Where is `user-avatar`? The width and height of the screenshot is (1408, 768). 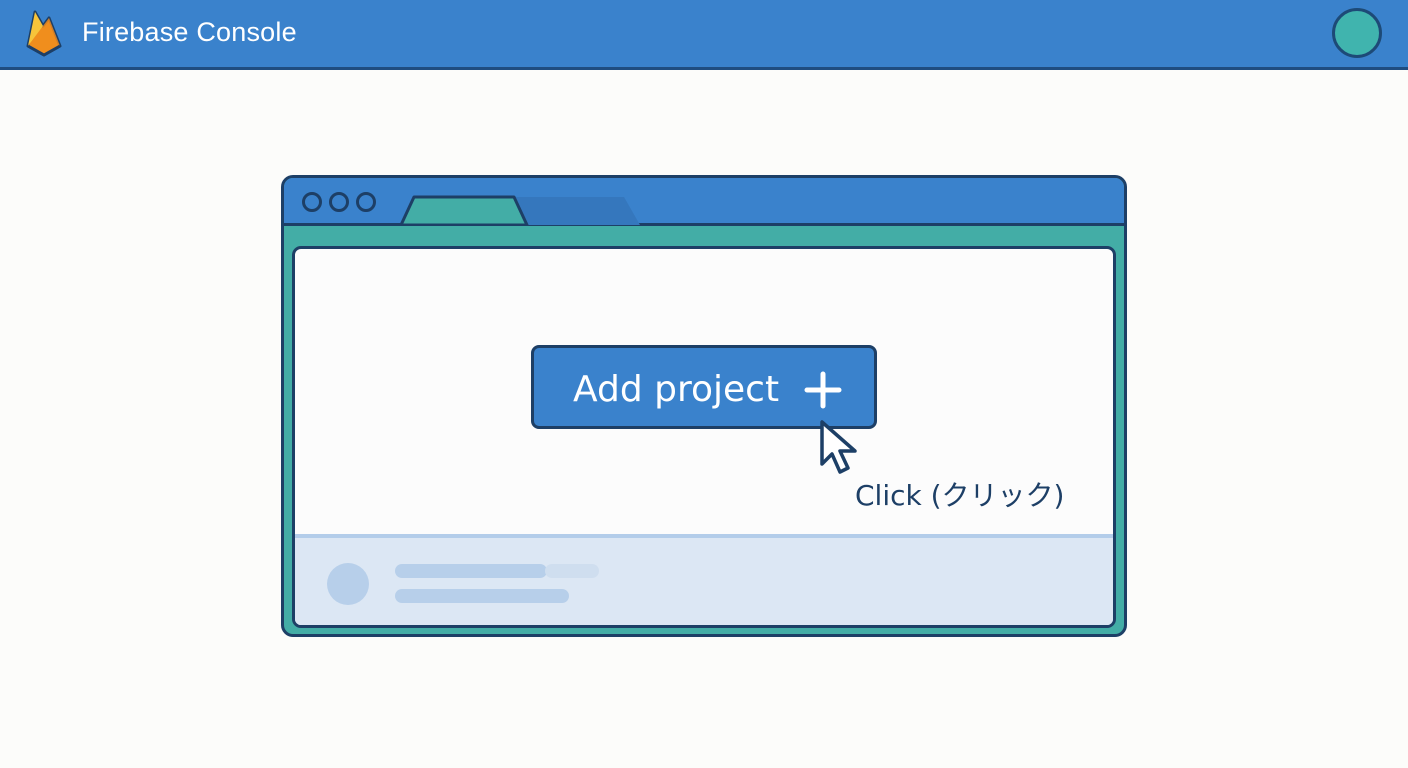
user-avatar is located at coordinates (1357, 33).